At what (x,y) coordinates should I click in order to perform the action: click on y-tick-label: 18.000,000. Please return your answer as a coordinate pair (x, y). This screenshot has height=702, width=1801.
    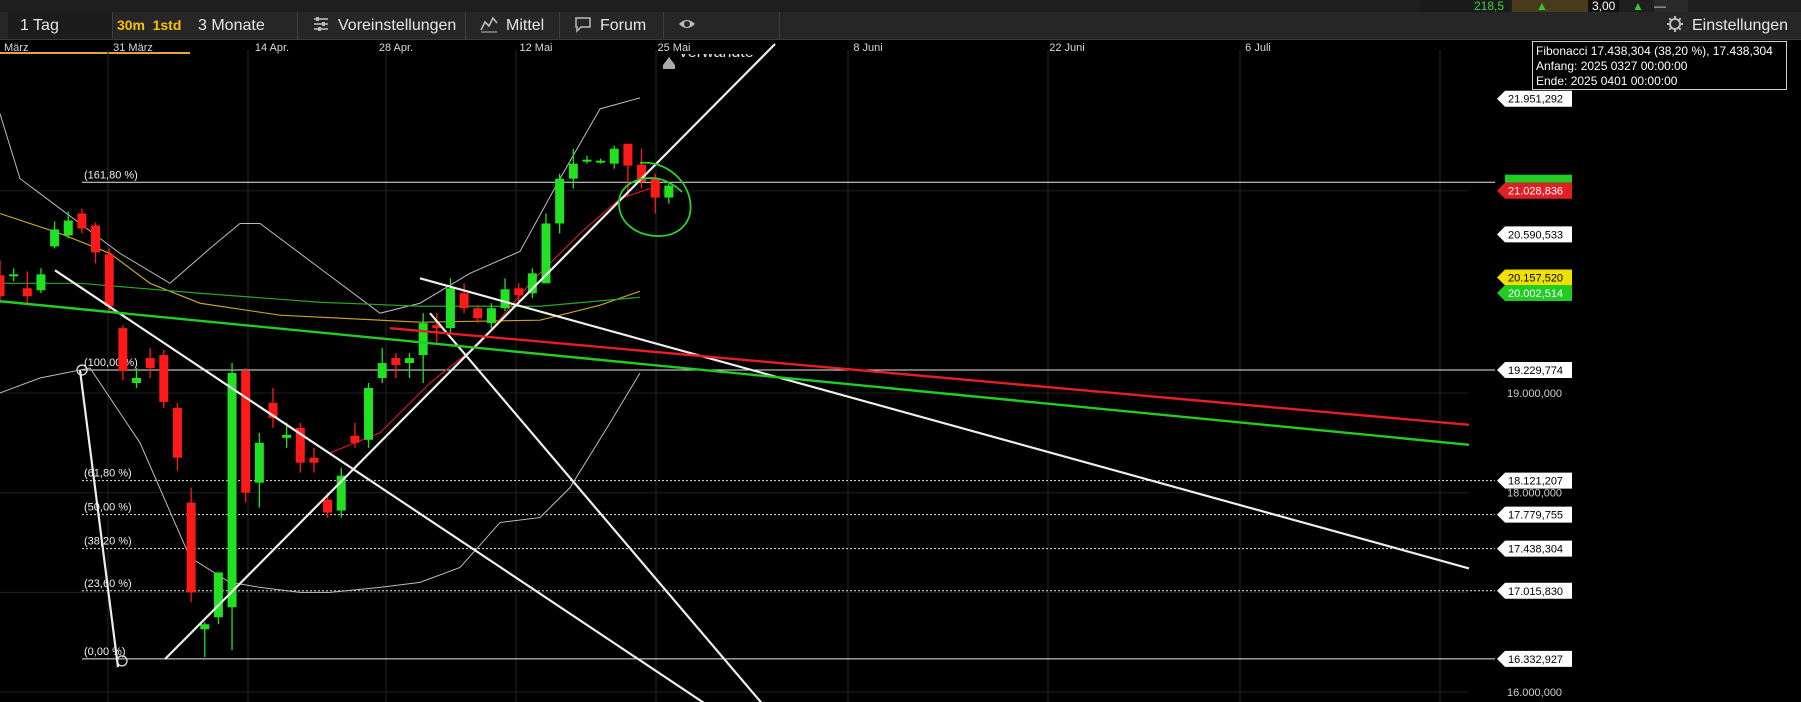
    Looking at the image, I should click on (1534, 494).